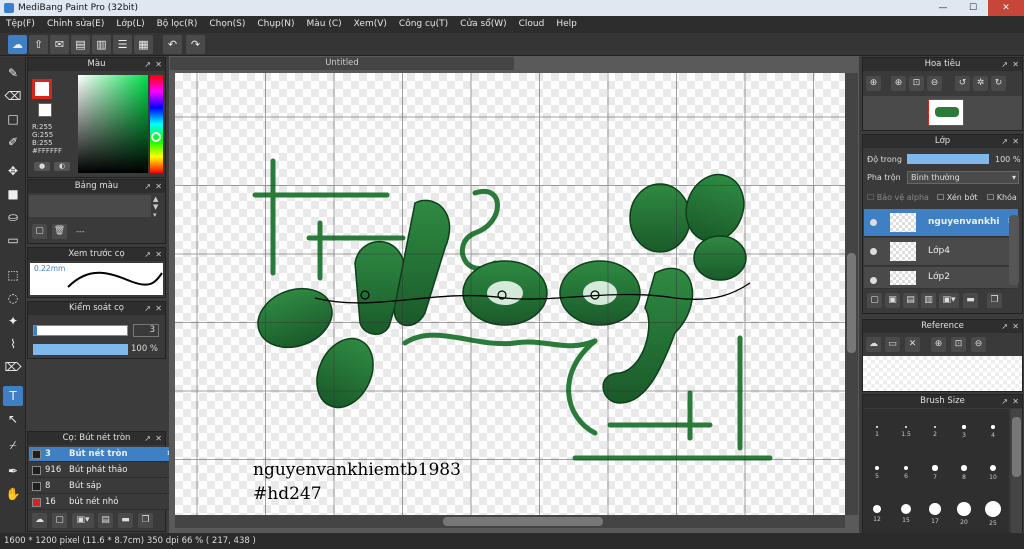 This screenshot has width=1024, height=549. I want to click on brush-size-cell: 15, so click(906, 515).